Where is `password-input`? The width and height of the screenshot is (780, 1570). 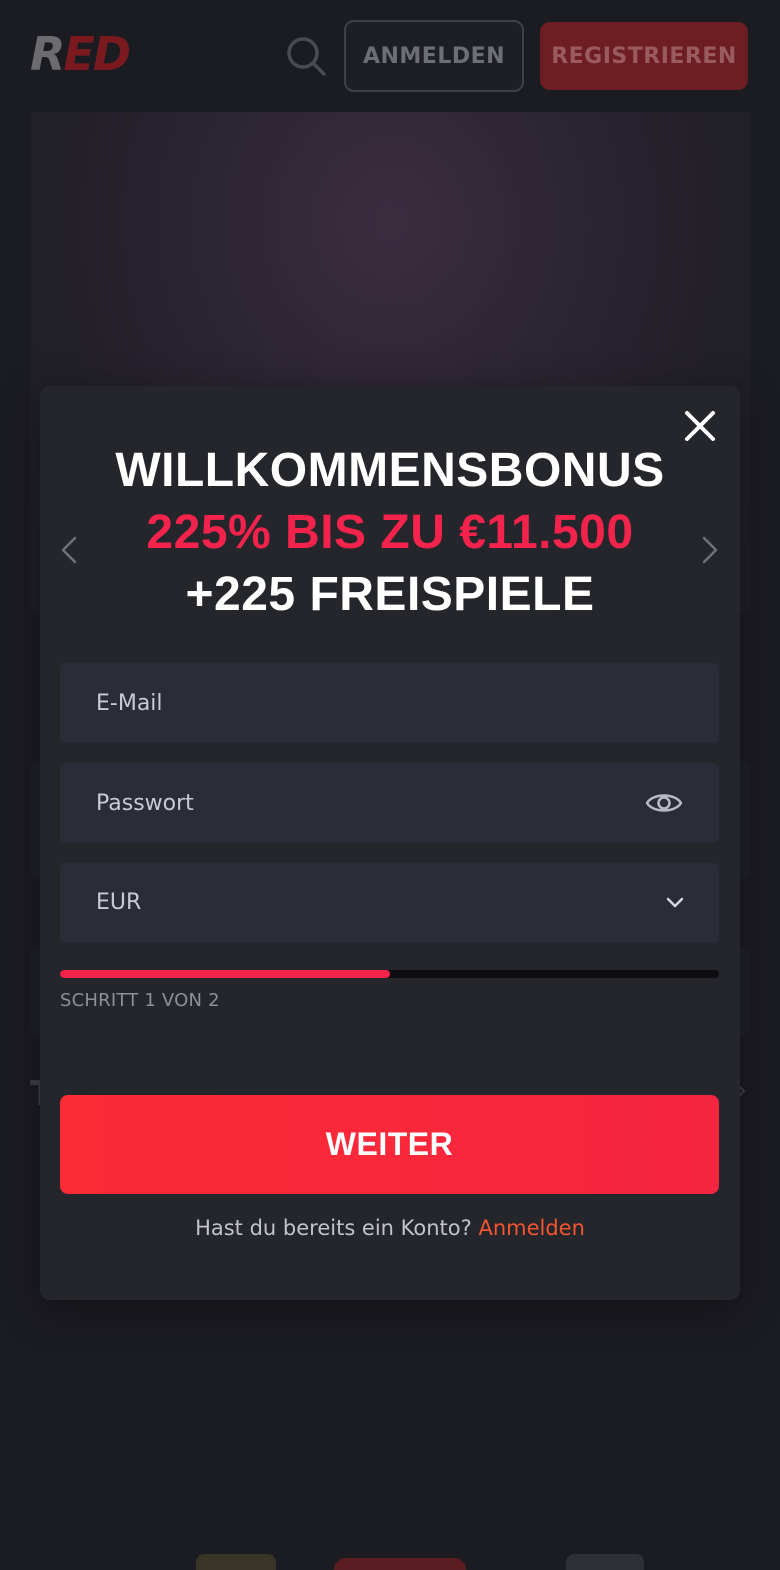 password-input is located at coordinates (389, 803).